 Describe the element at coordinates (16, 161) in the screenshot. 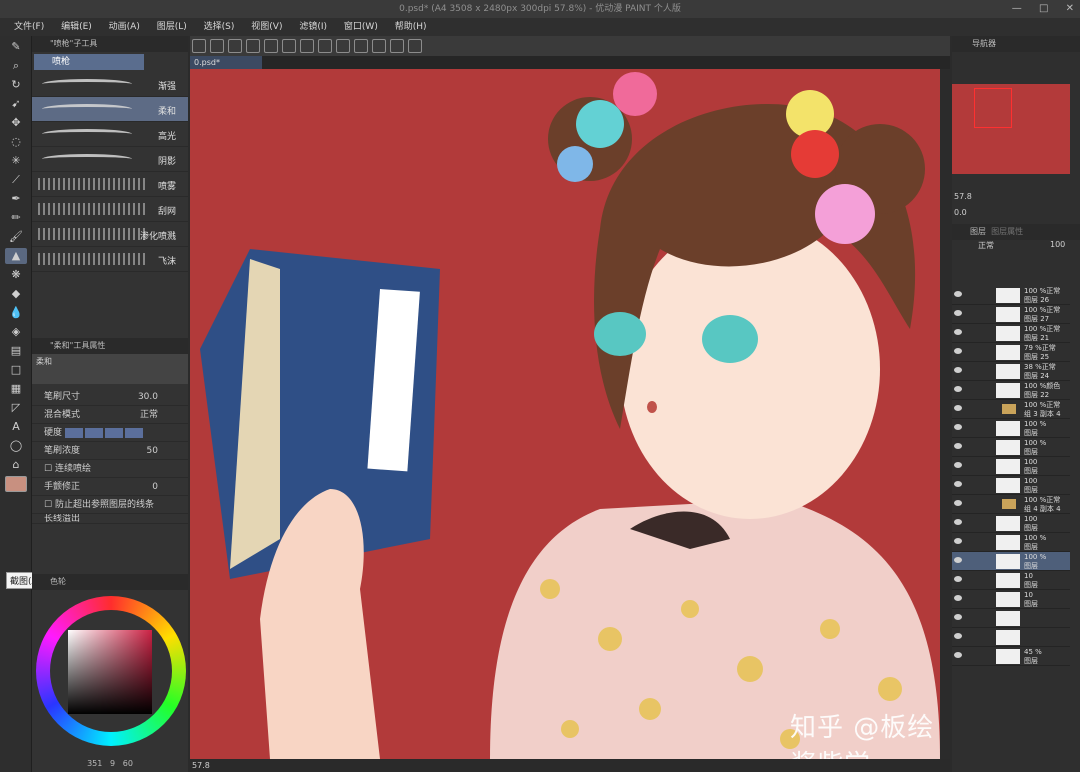

I see `magic-wand-icon: ✳` at that location.